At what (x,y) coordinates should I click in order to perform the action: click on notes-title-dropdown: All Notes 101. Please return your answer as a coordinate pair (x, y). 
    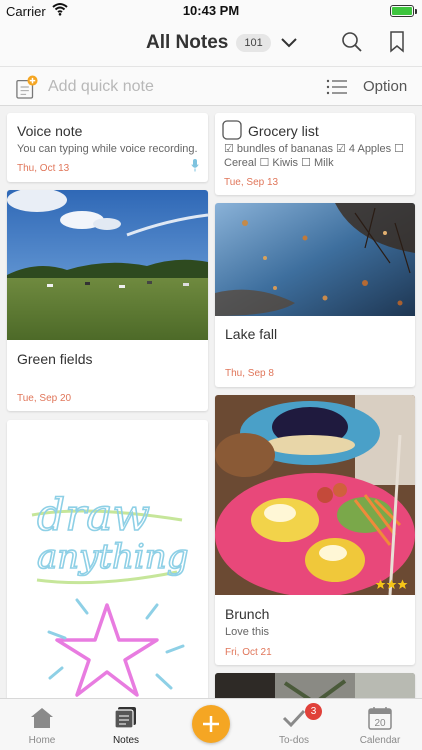
    Looking at the image, I should click on (221, 43).